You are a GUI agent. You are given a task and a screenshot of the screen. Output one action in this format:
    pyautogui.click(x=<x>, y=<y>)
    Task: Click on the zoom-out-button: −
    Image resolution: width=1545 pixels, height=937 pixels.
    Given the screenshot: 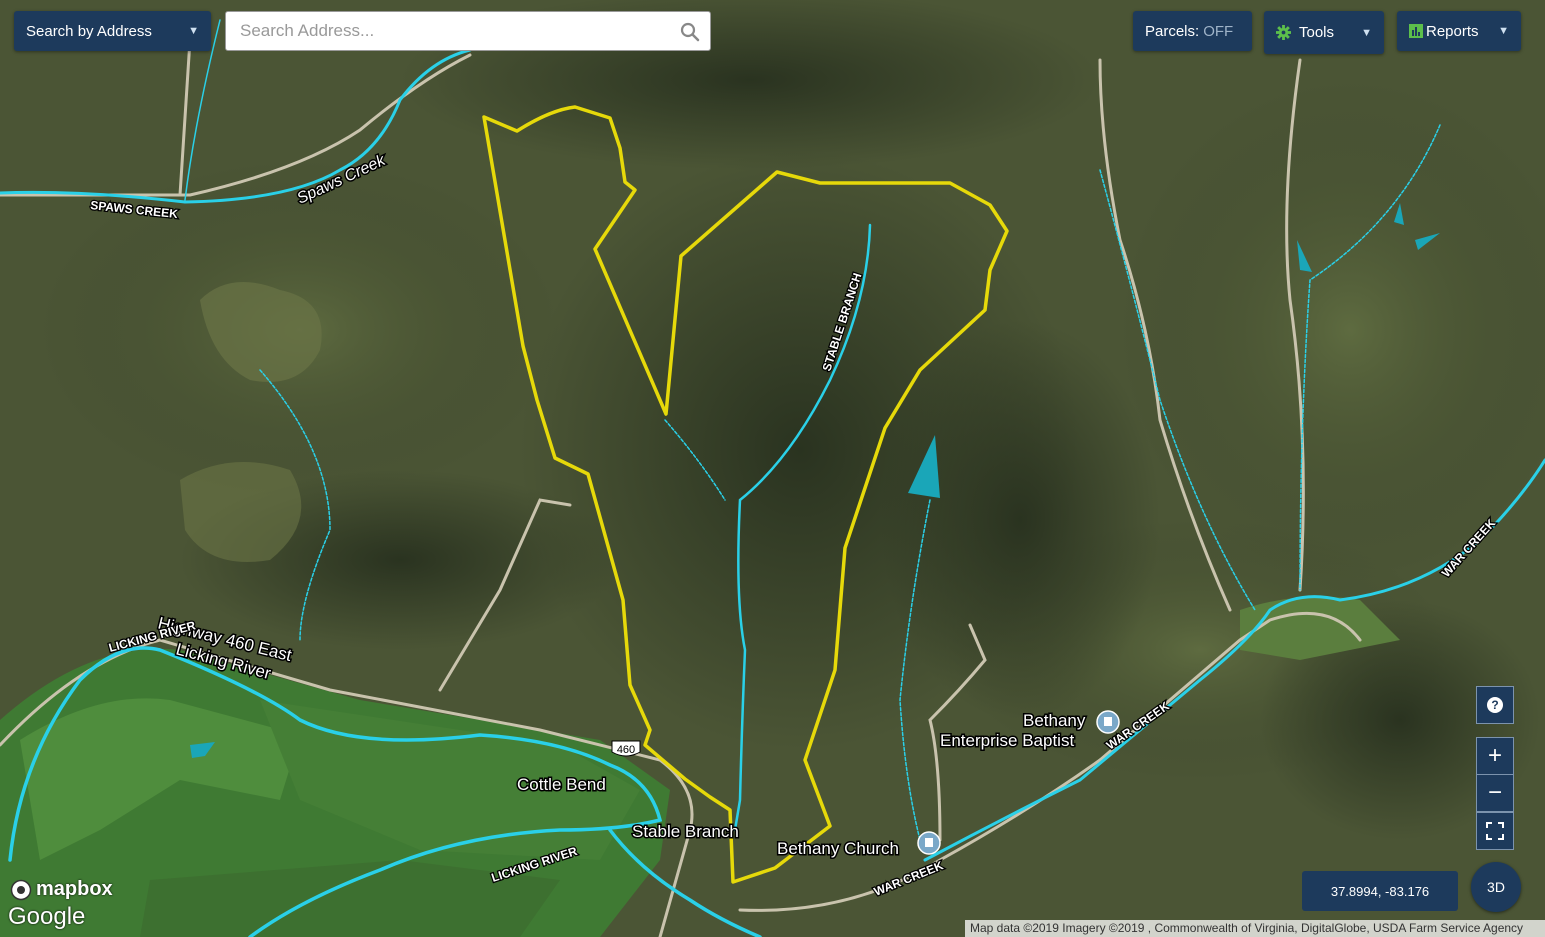 What is the action you would take?
    pyautogui.click(x=1495, y=793)
    